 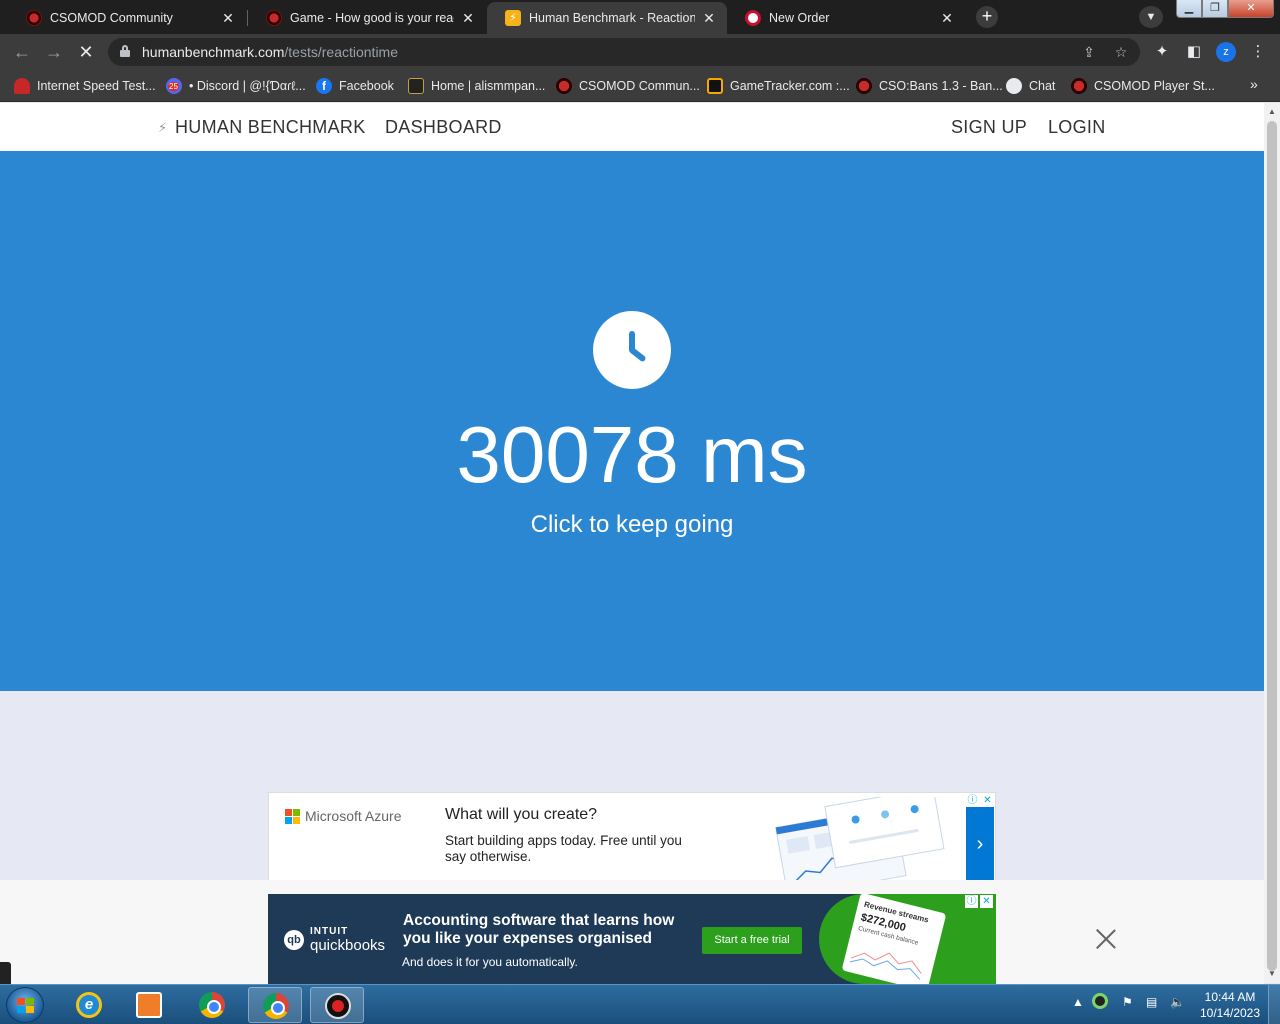 I want to click on maximize-button: ❐, so click(x=1215, y=9).